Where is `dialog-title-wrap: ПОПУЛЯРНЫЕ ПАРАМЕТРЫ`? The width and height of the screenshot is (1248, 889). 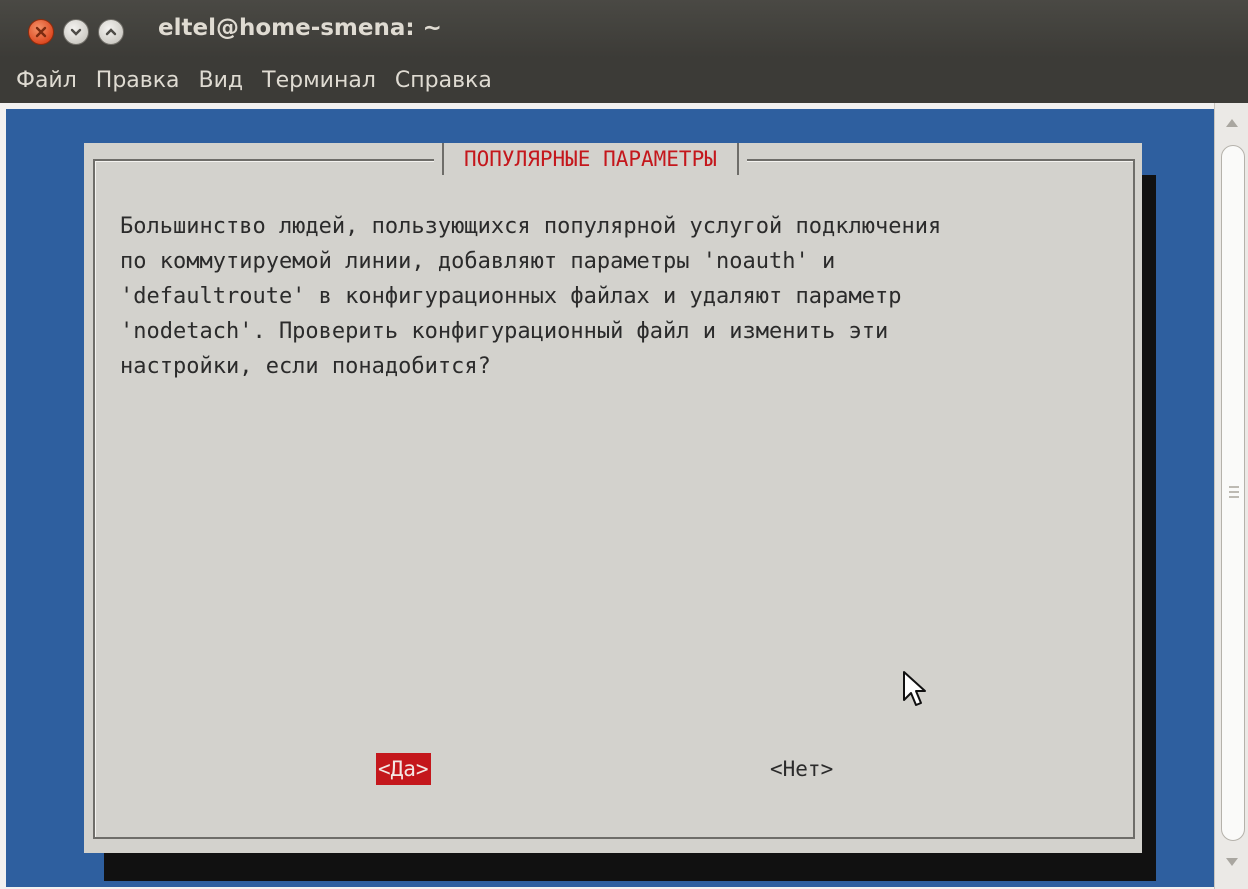
dialog-title-wrap: ПОПУЛЯРНЫЕ ПАРАМЕТРЫ is located at coordinates (590, 159).